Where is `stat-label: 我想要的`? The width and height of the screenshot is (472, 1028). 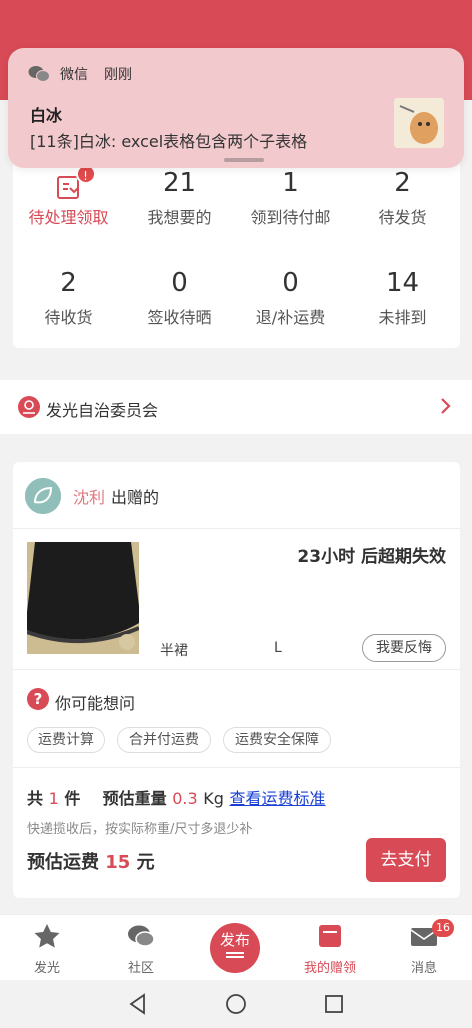
stat-label: 我想要的 is located at coordinates (179, 217).